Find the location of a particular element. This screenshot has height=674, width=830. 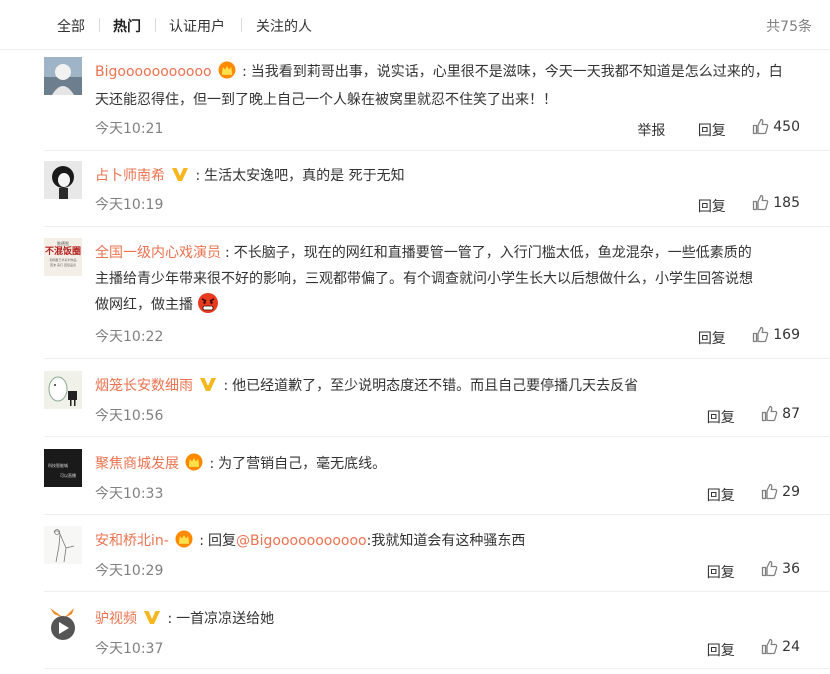

comment-actions: 回复 29 is located at coordinates (753, 494).